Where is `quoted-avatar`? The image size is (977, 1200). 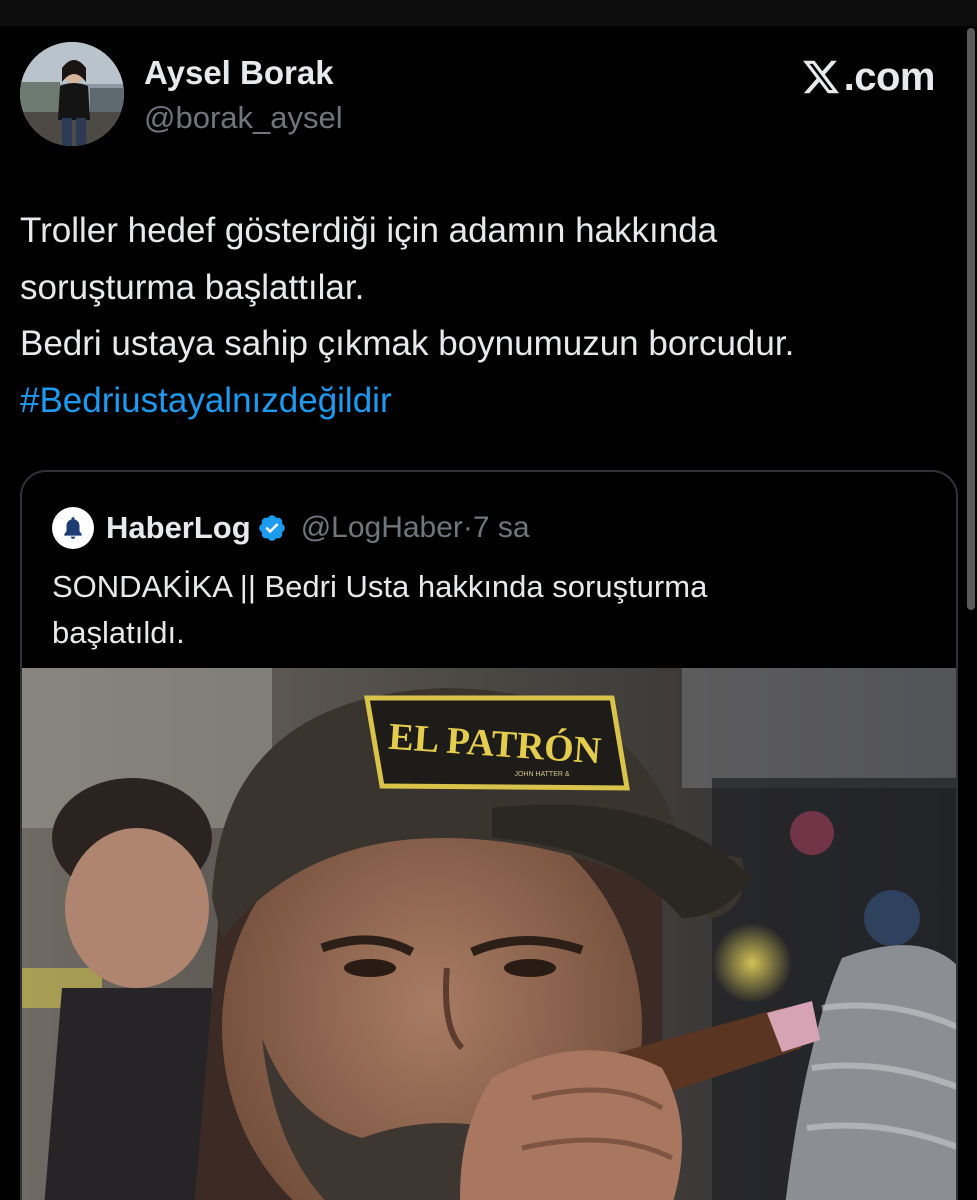 quoted-avatar is located at coordinates (73, 528).